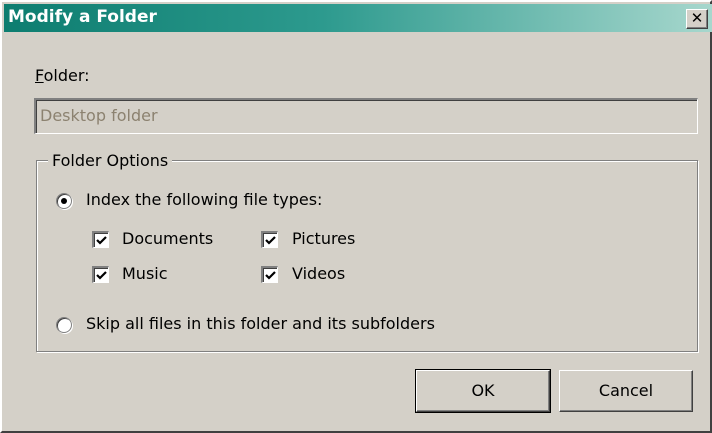  I want to click on videos-checkbox, so click(269, 274).